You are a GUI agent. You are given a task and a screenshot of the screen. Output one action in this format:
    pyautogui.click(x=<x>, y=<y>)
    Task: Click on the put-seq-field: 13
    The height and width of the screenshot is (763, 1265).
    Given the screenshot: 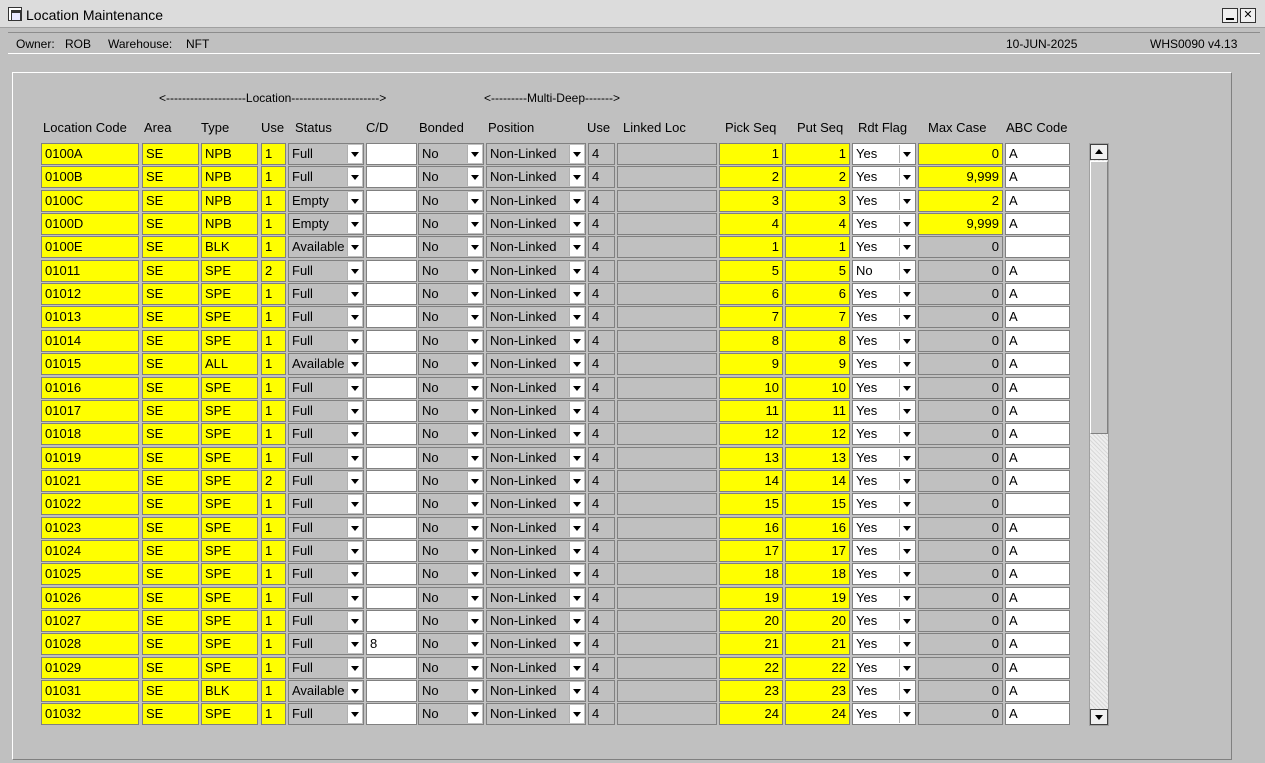 What is the action you would take?
    pyautogui.click(x=817, y=458)
    